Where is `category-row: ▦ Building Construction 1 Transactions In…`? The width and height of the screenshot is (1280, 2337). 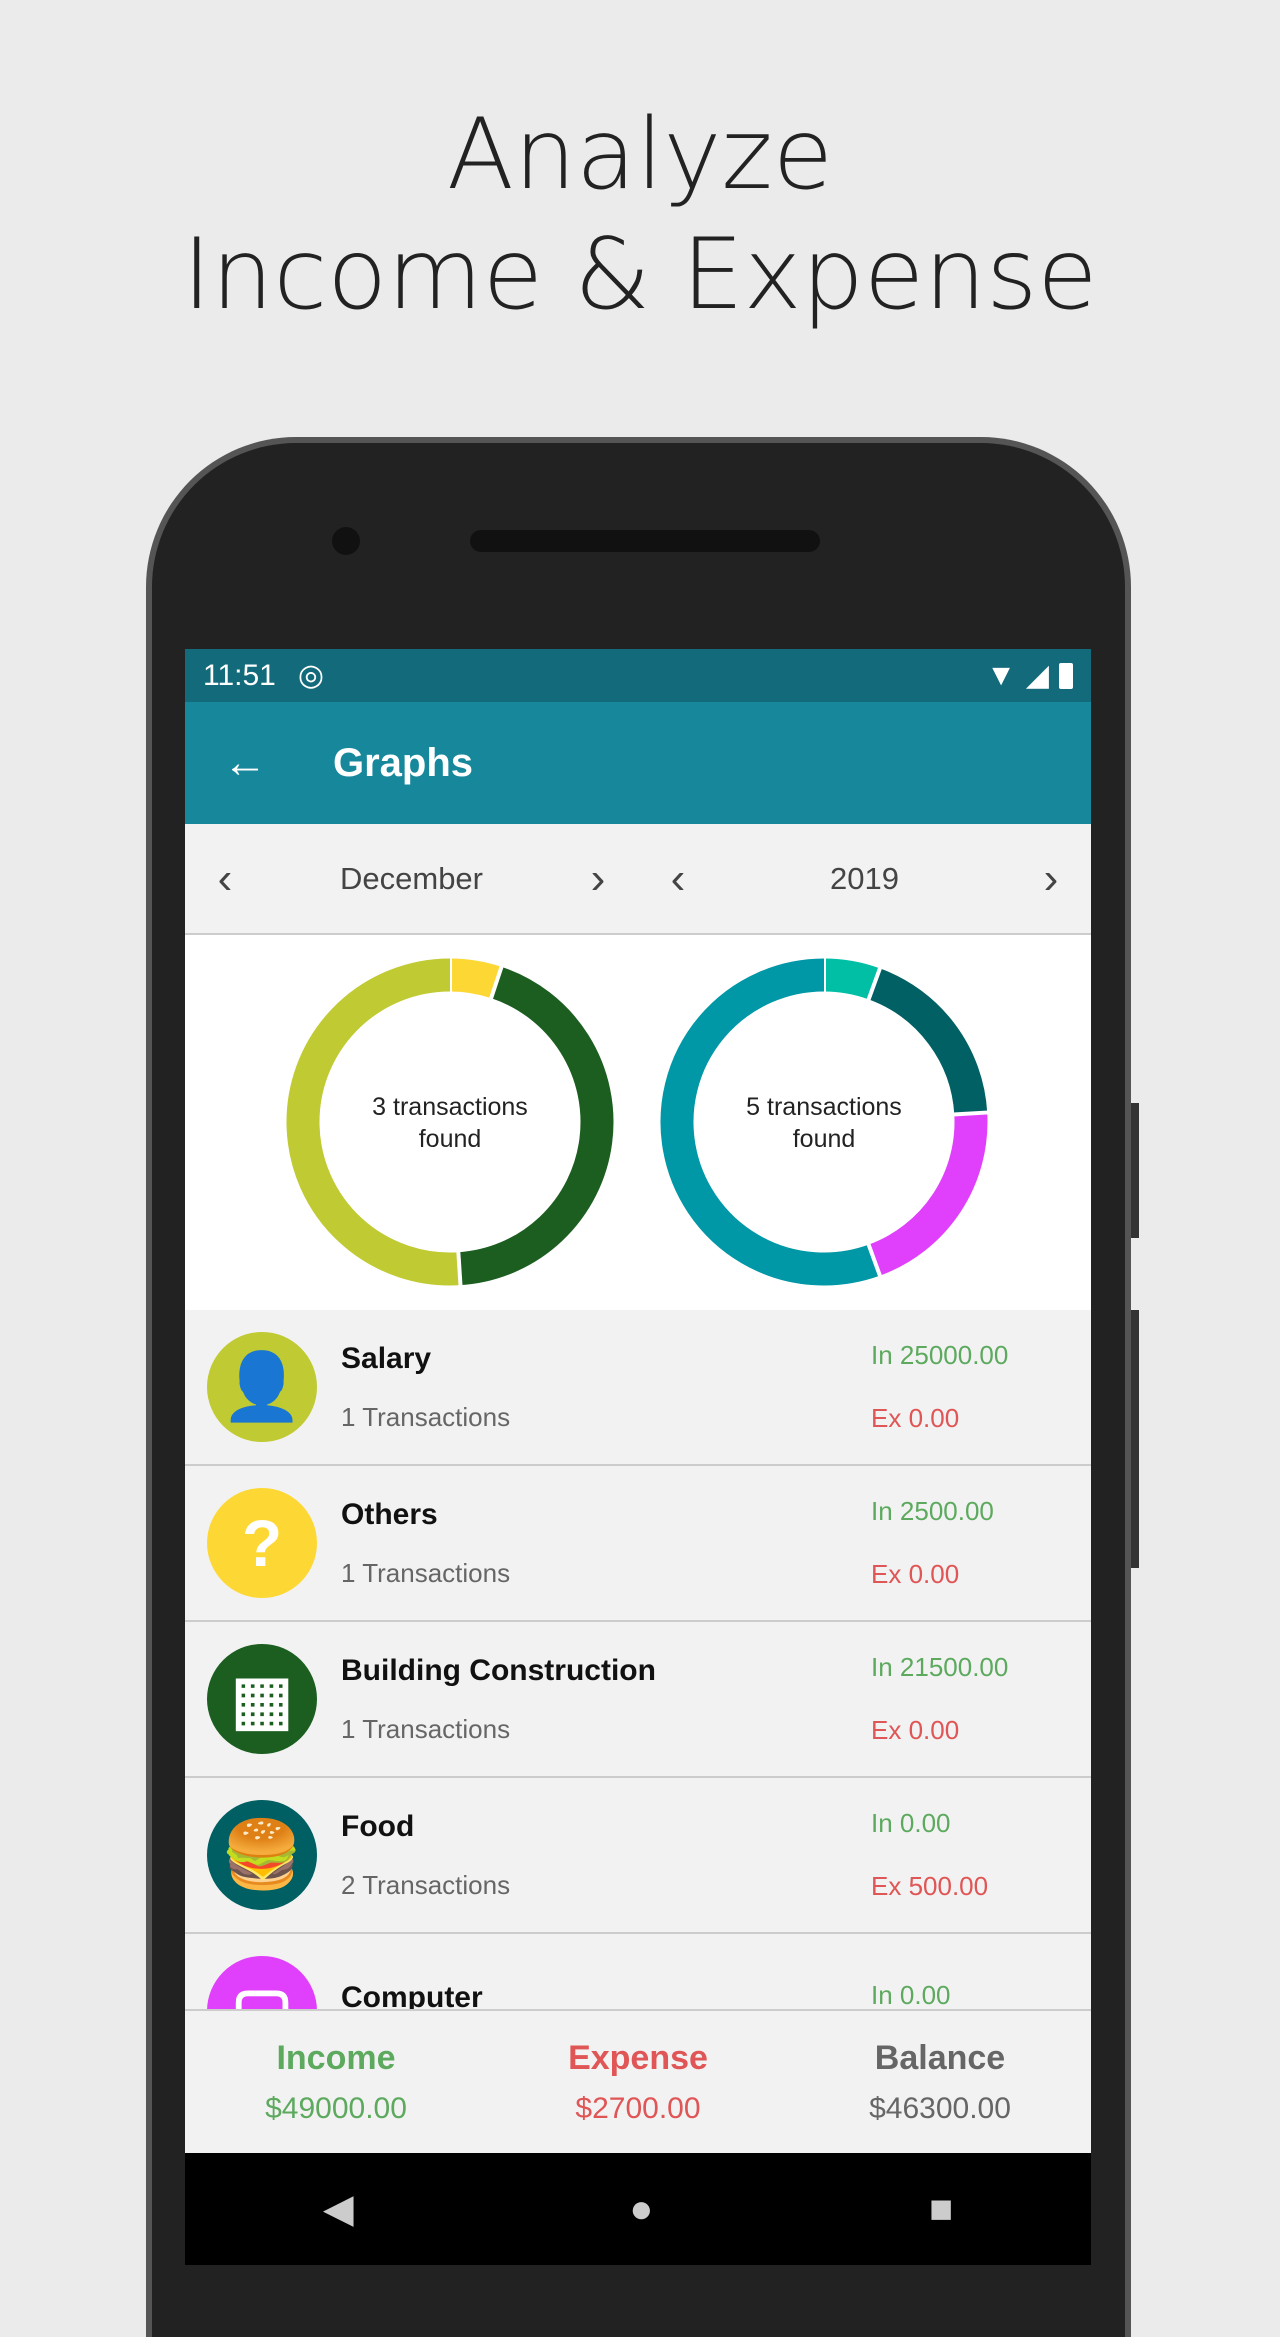
category-row: ▦ Building Construction 1 Transactions In… is located at coordinates (638, 1700).